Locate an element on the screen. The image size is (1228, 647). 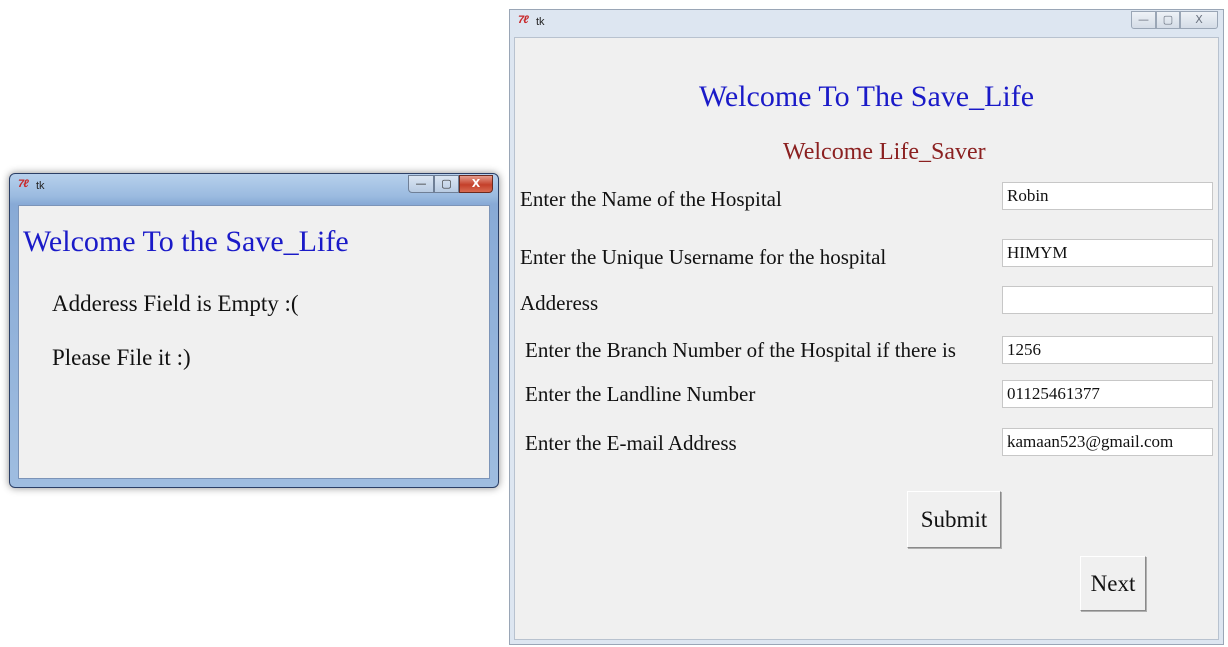
close-icon: X is located at coordinates (1199, 19).